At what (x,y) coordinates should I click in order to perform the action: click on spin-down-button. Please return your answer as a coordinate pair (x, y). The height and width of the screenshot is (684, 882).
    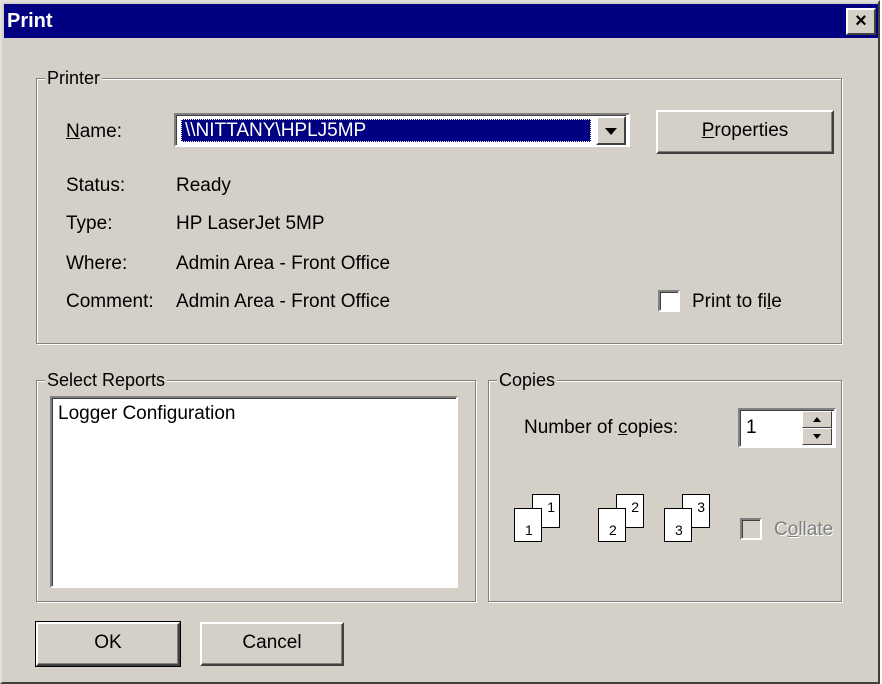
    Looking at the image, I should click on (817, 436).